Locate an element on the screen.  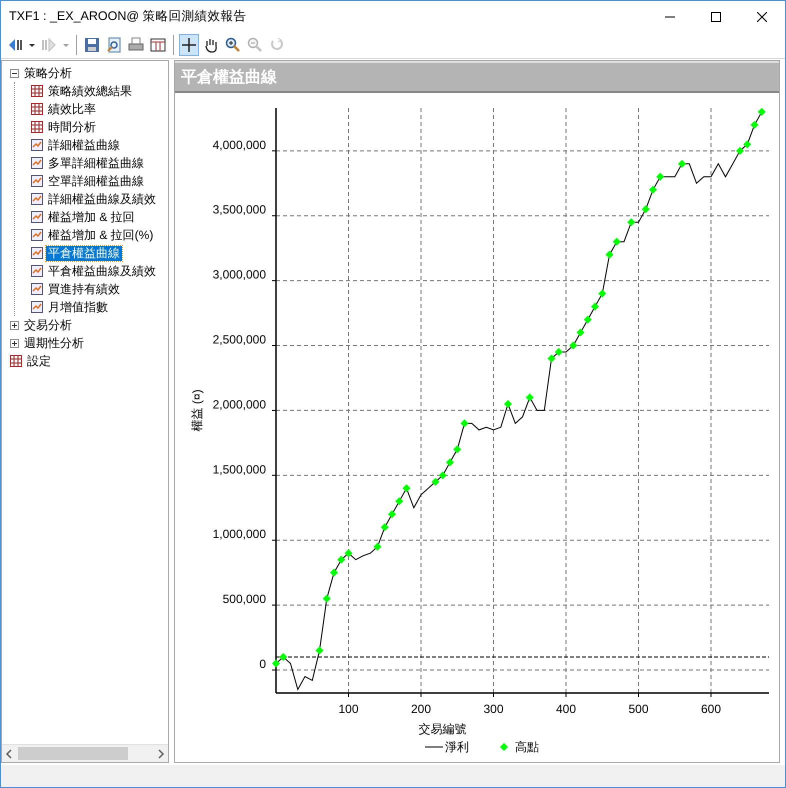
tree-item: 多單詳細權益曲線 is located at coordinates (96, 163).